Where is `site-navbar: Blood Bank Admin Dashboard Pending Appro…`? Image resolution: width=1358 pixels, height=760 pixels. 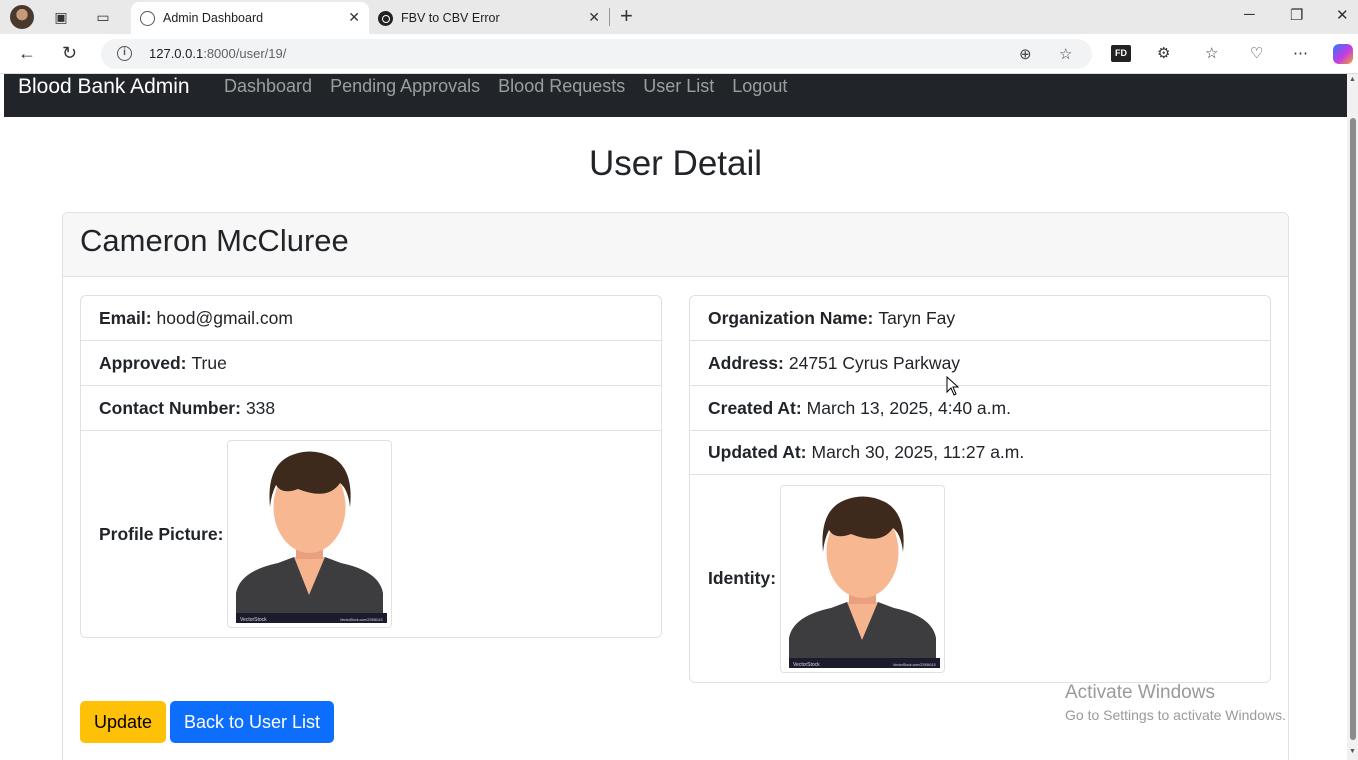 site-navbar: Blood Bank Admin Dashboard Pending Appro… is located at coordinates (675, 95).